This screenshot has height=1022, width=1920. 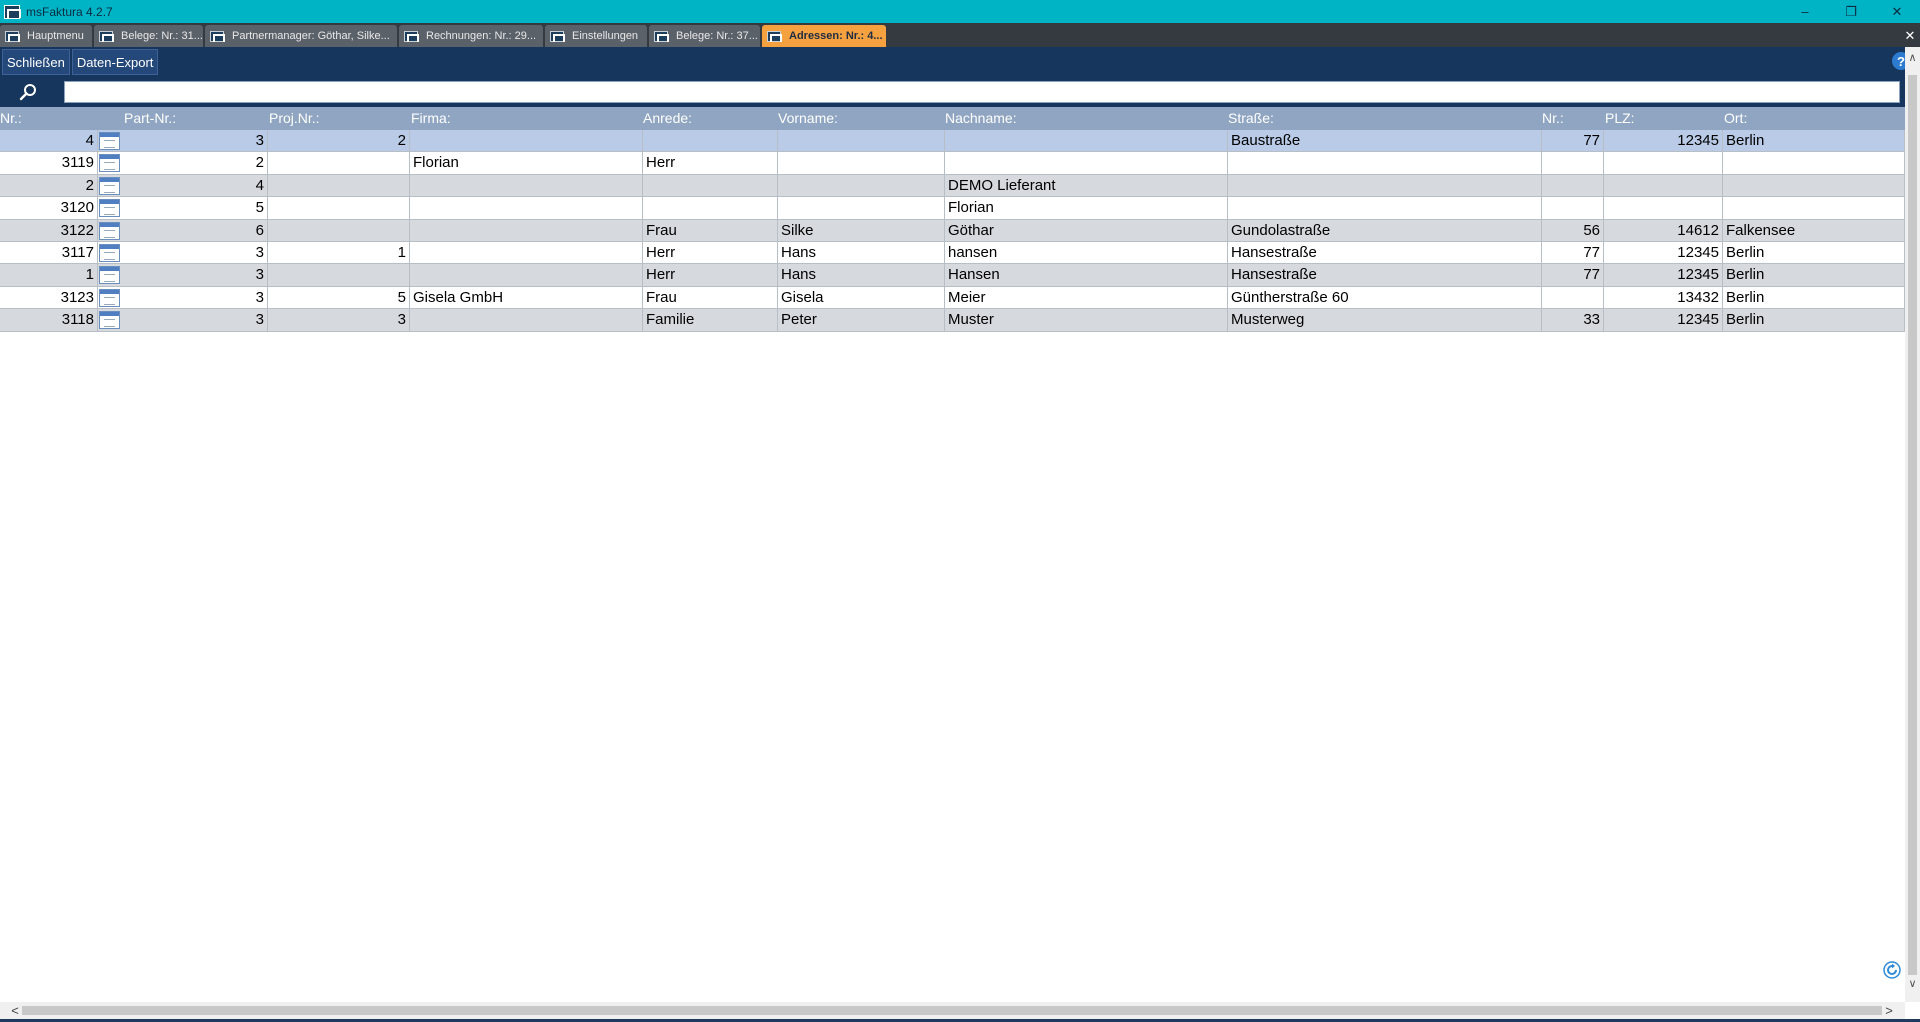 I want to click on cell-proj: 1, so click(x=339, y=252).